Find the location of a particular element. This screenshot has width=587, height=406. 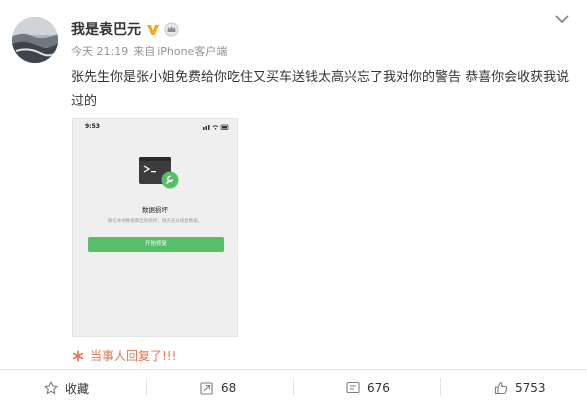

post-meta: 今天 21:19 来自 iPhone客户端 is located at coordinates (149, 51).